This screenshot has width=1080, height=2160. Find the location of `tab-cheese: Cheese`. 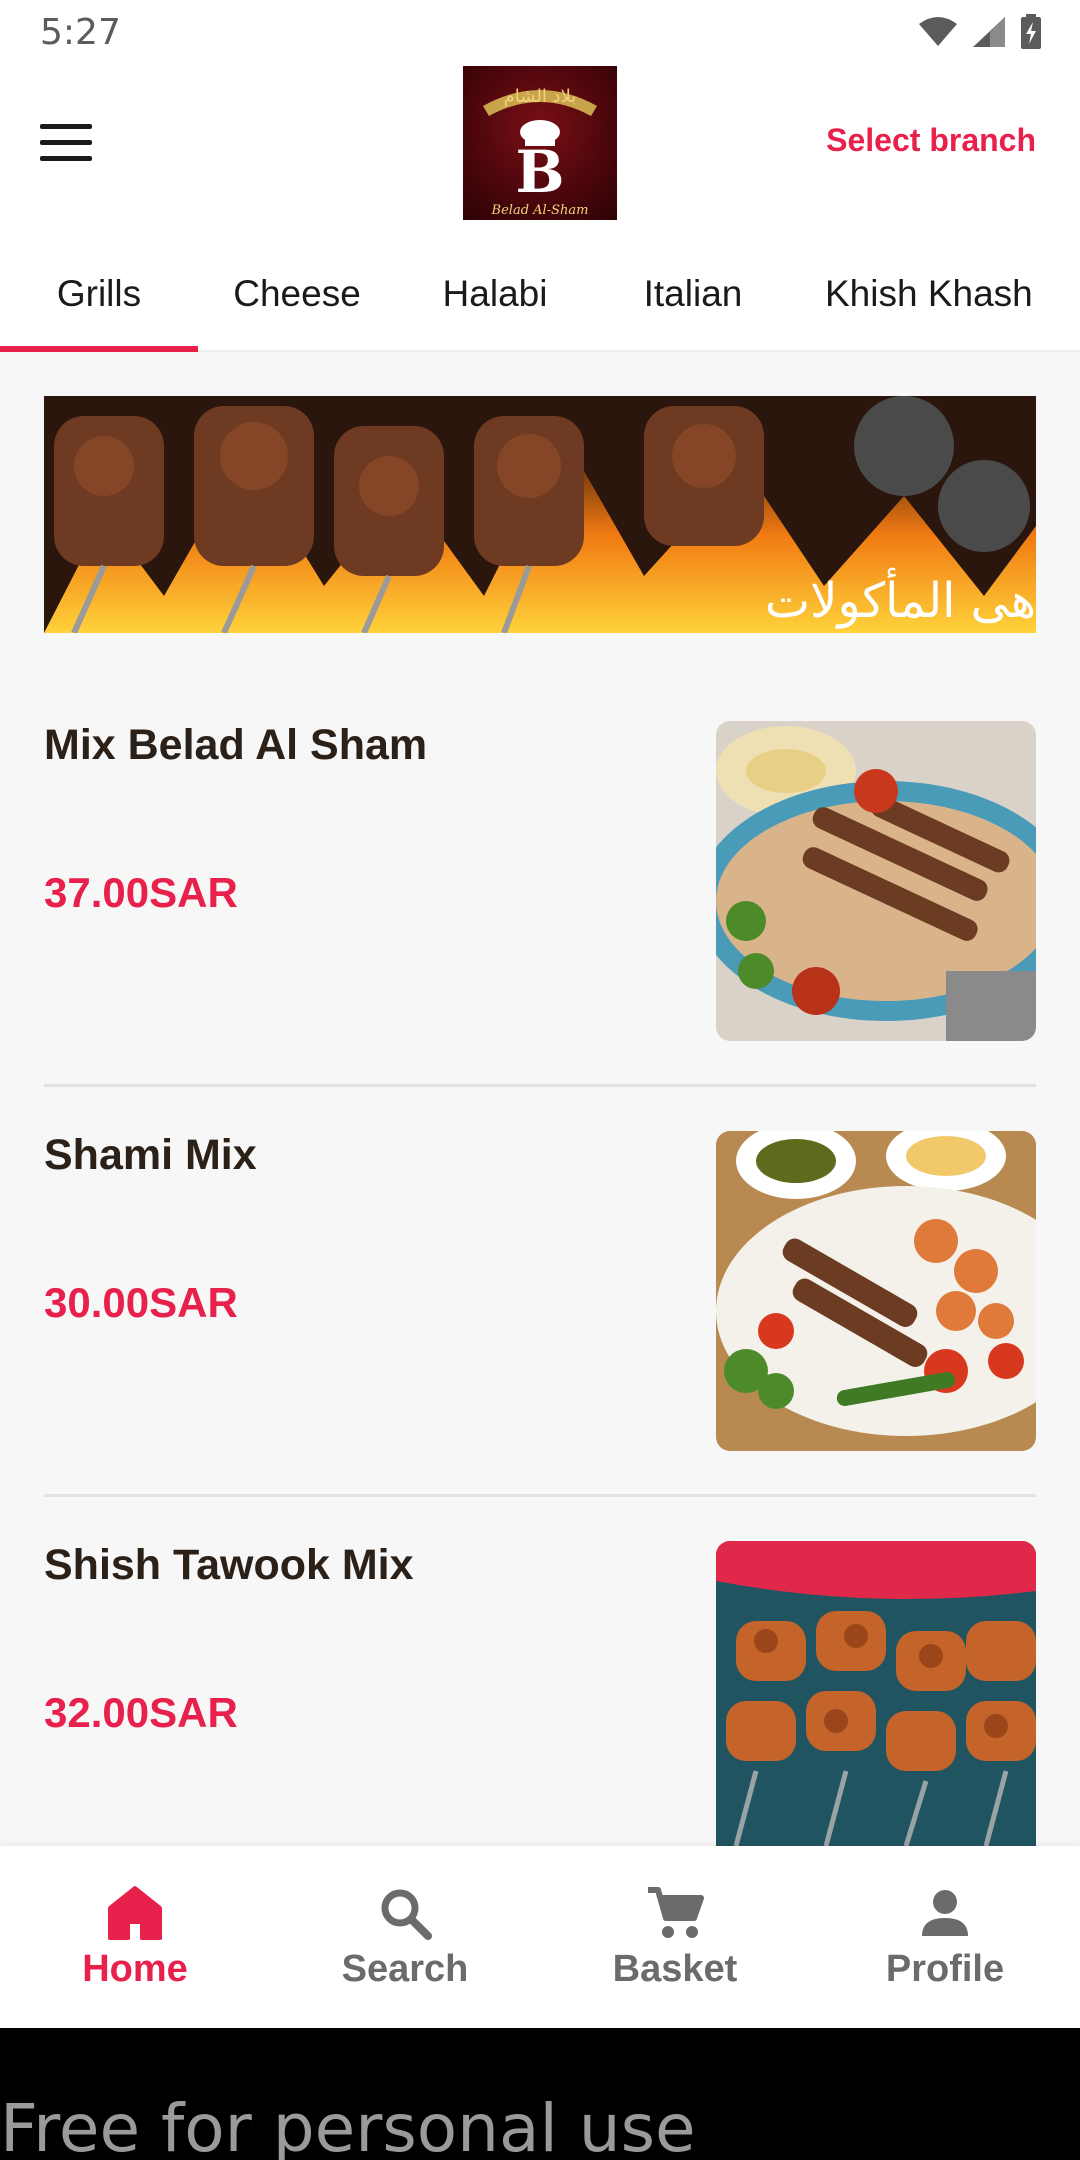

tab-cheese: Cheese is located at coordinates (297, 294).